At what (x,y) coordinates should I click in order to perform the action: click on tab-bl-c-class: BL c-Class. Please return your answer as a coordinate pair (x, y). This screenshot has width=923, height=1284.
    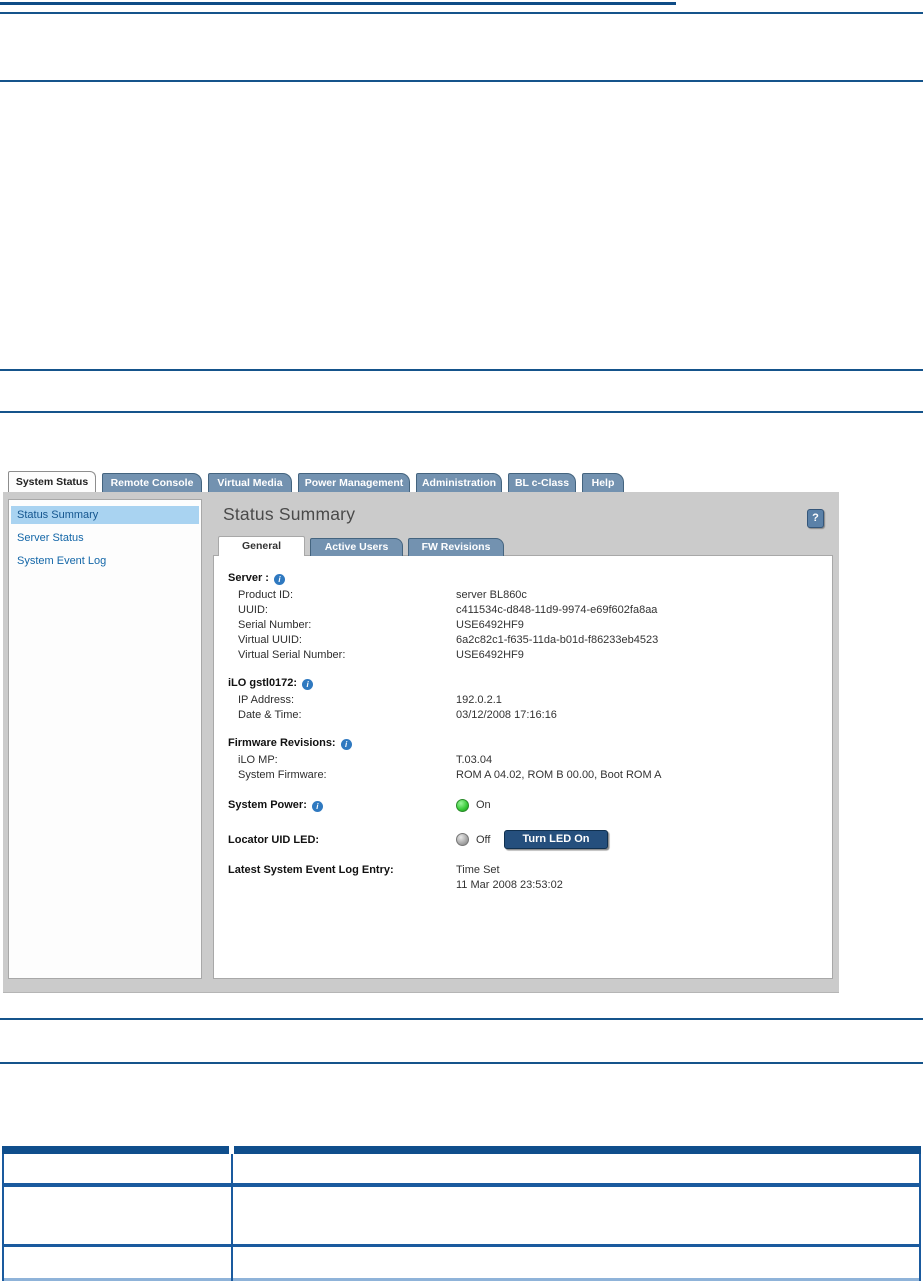
    Looking at the image, I should click on (542, 482).